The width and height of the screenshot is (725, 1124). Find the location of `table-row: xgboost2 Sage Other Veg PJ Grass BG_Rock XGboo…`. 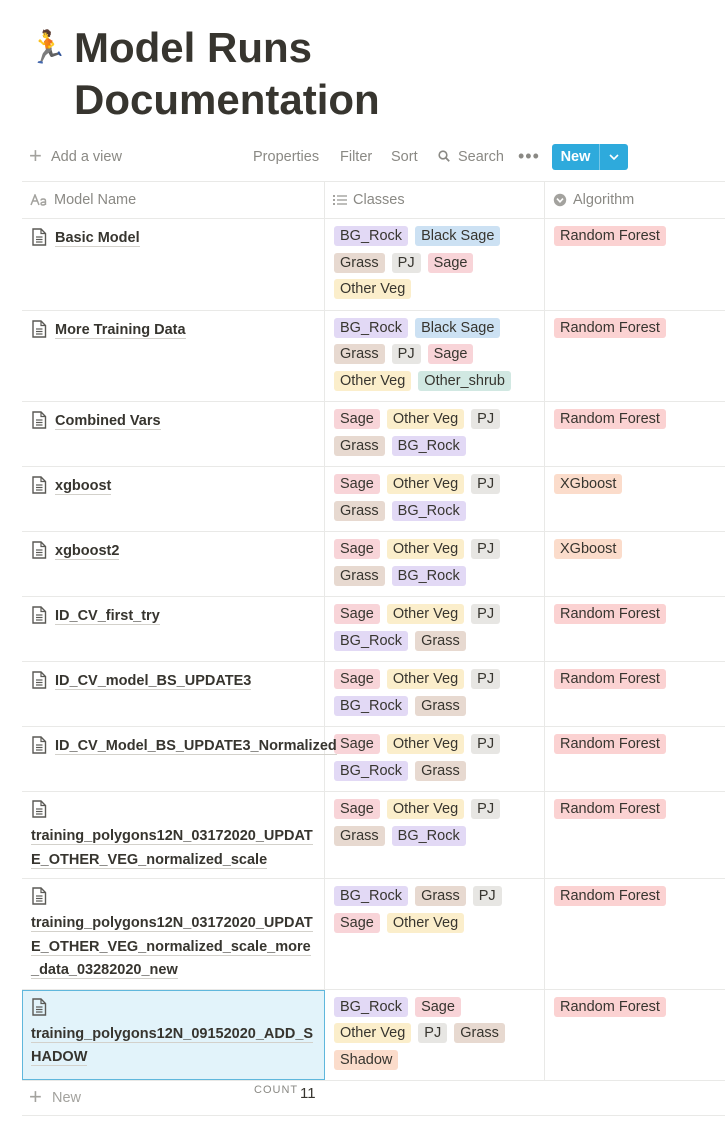

table-row: xgboost2 Sage Other Veg PJ Grass BG_Rock XGboo… is located at coordinates (373, 564).